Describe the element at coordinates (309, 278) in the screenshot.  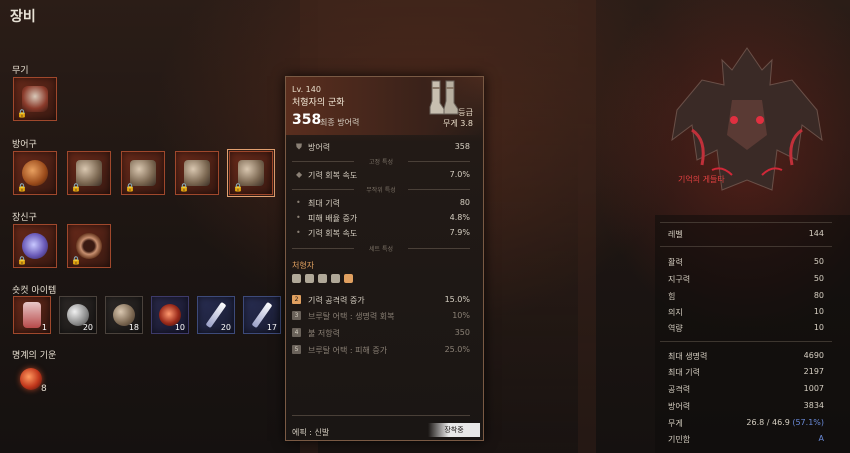
I see `chest-piece-icon` at that location.